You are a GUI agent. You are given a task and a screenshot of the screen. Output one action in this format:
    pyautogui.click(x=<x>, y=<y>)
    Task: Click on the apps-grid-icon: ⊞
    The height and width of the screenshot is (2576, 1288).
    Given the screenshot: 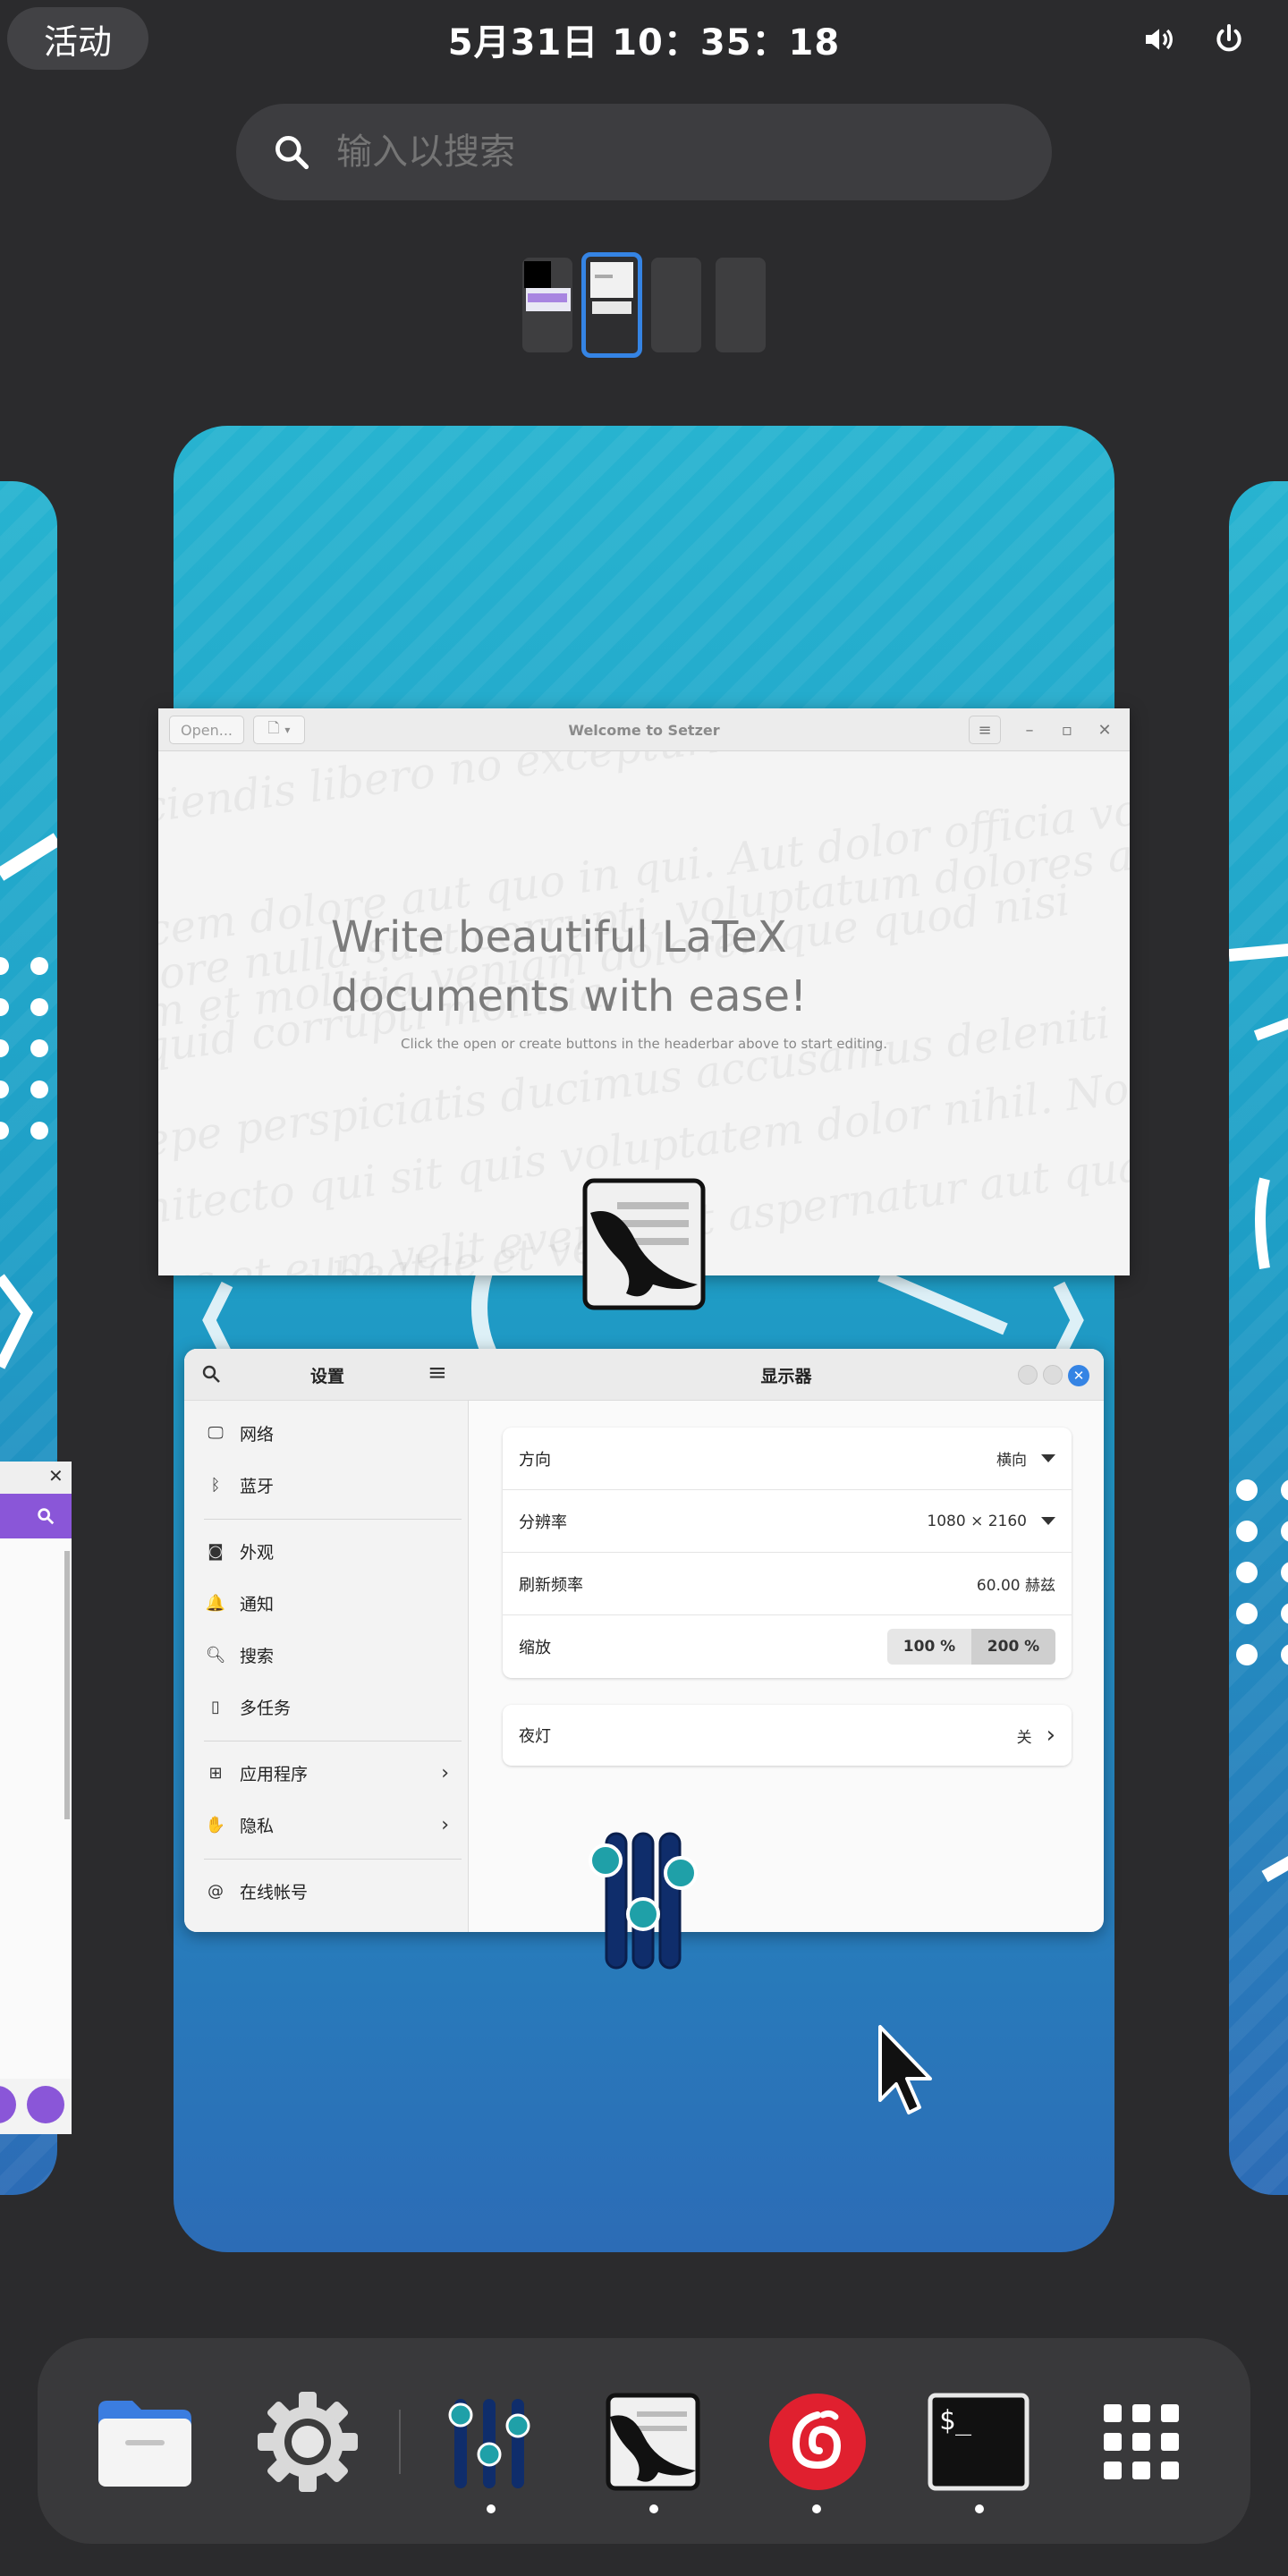 What is the action you would take?
    pyautogui.click(x=215, y=1773)
    